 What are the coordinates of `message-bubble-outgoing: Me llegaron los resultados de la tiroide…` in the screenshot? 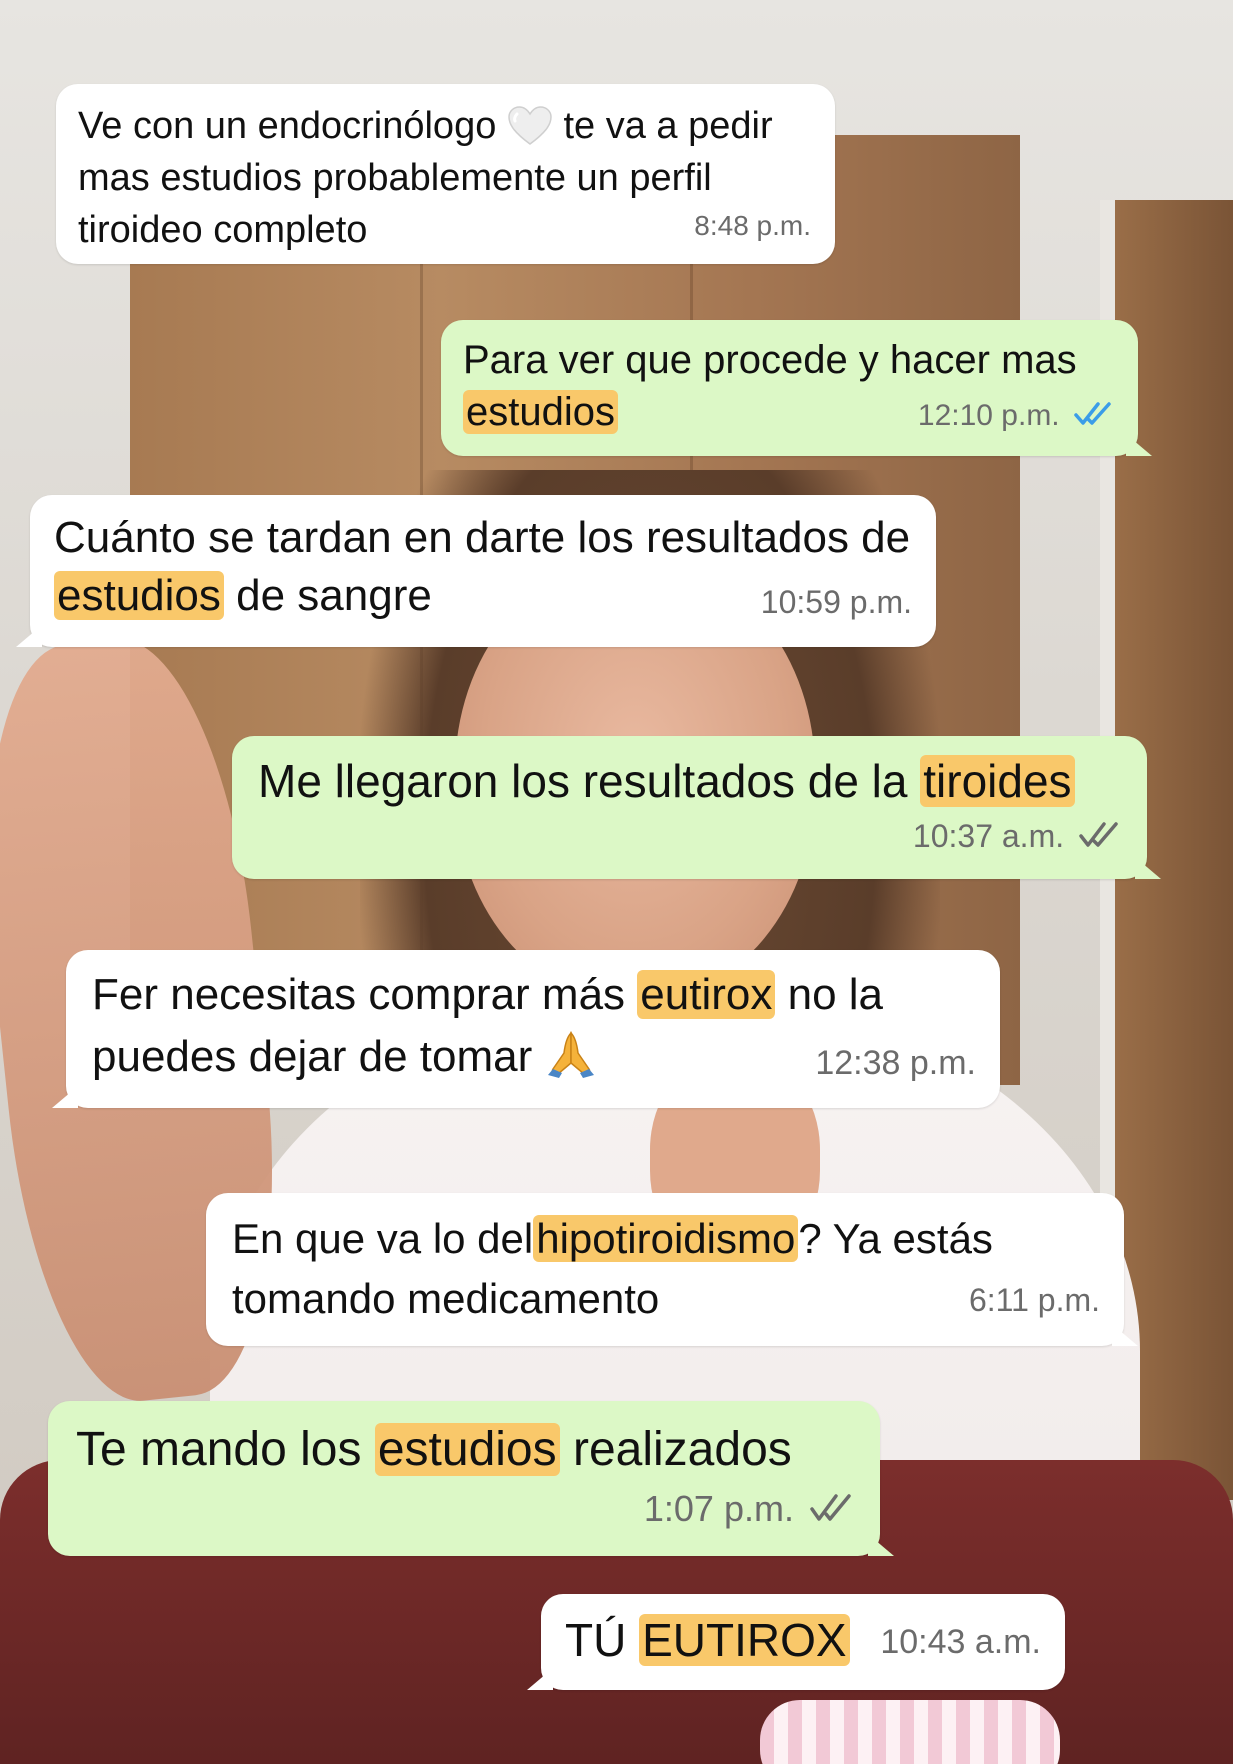 It's located at (696, 807).